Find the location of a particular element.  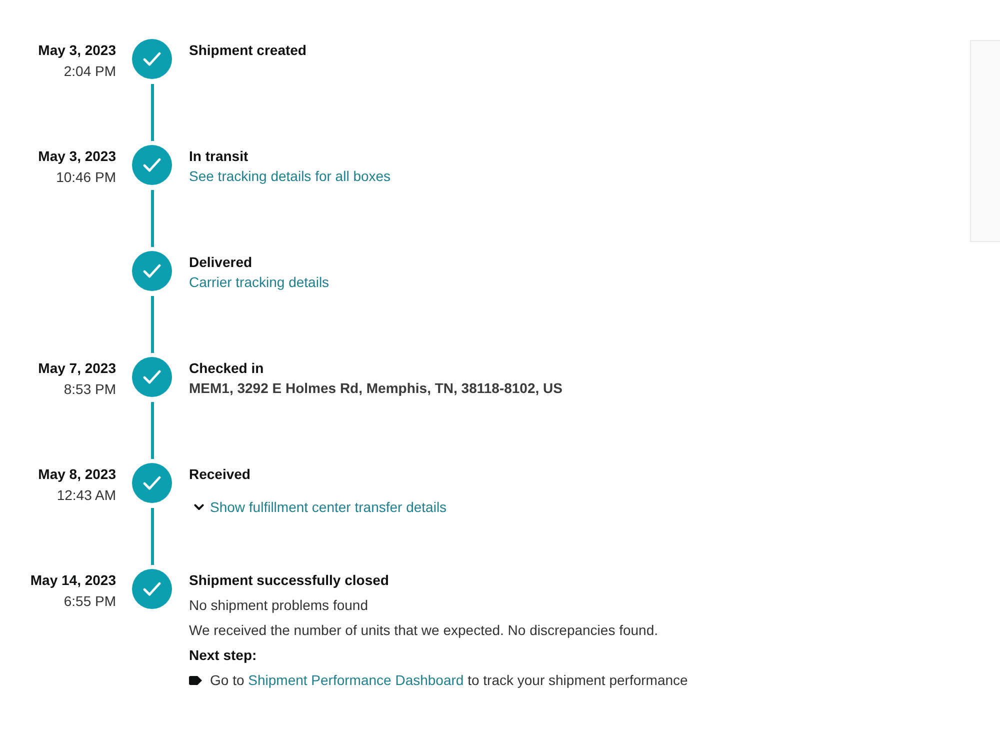

event-title: Received is located at coordinates (219, 474).